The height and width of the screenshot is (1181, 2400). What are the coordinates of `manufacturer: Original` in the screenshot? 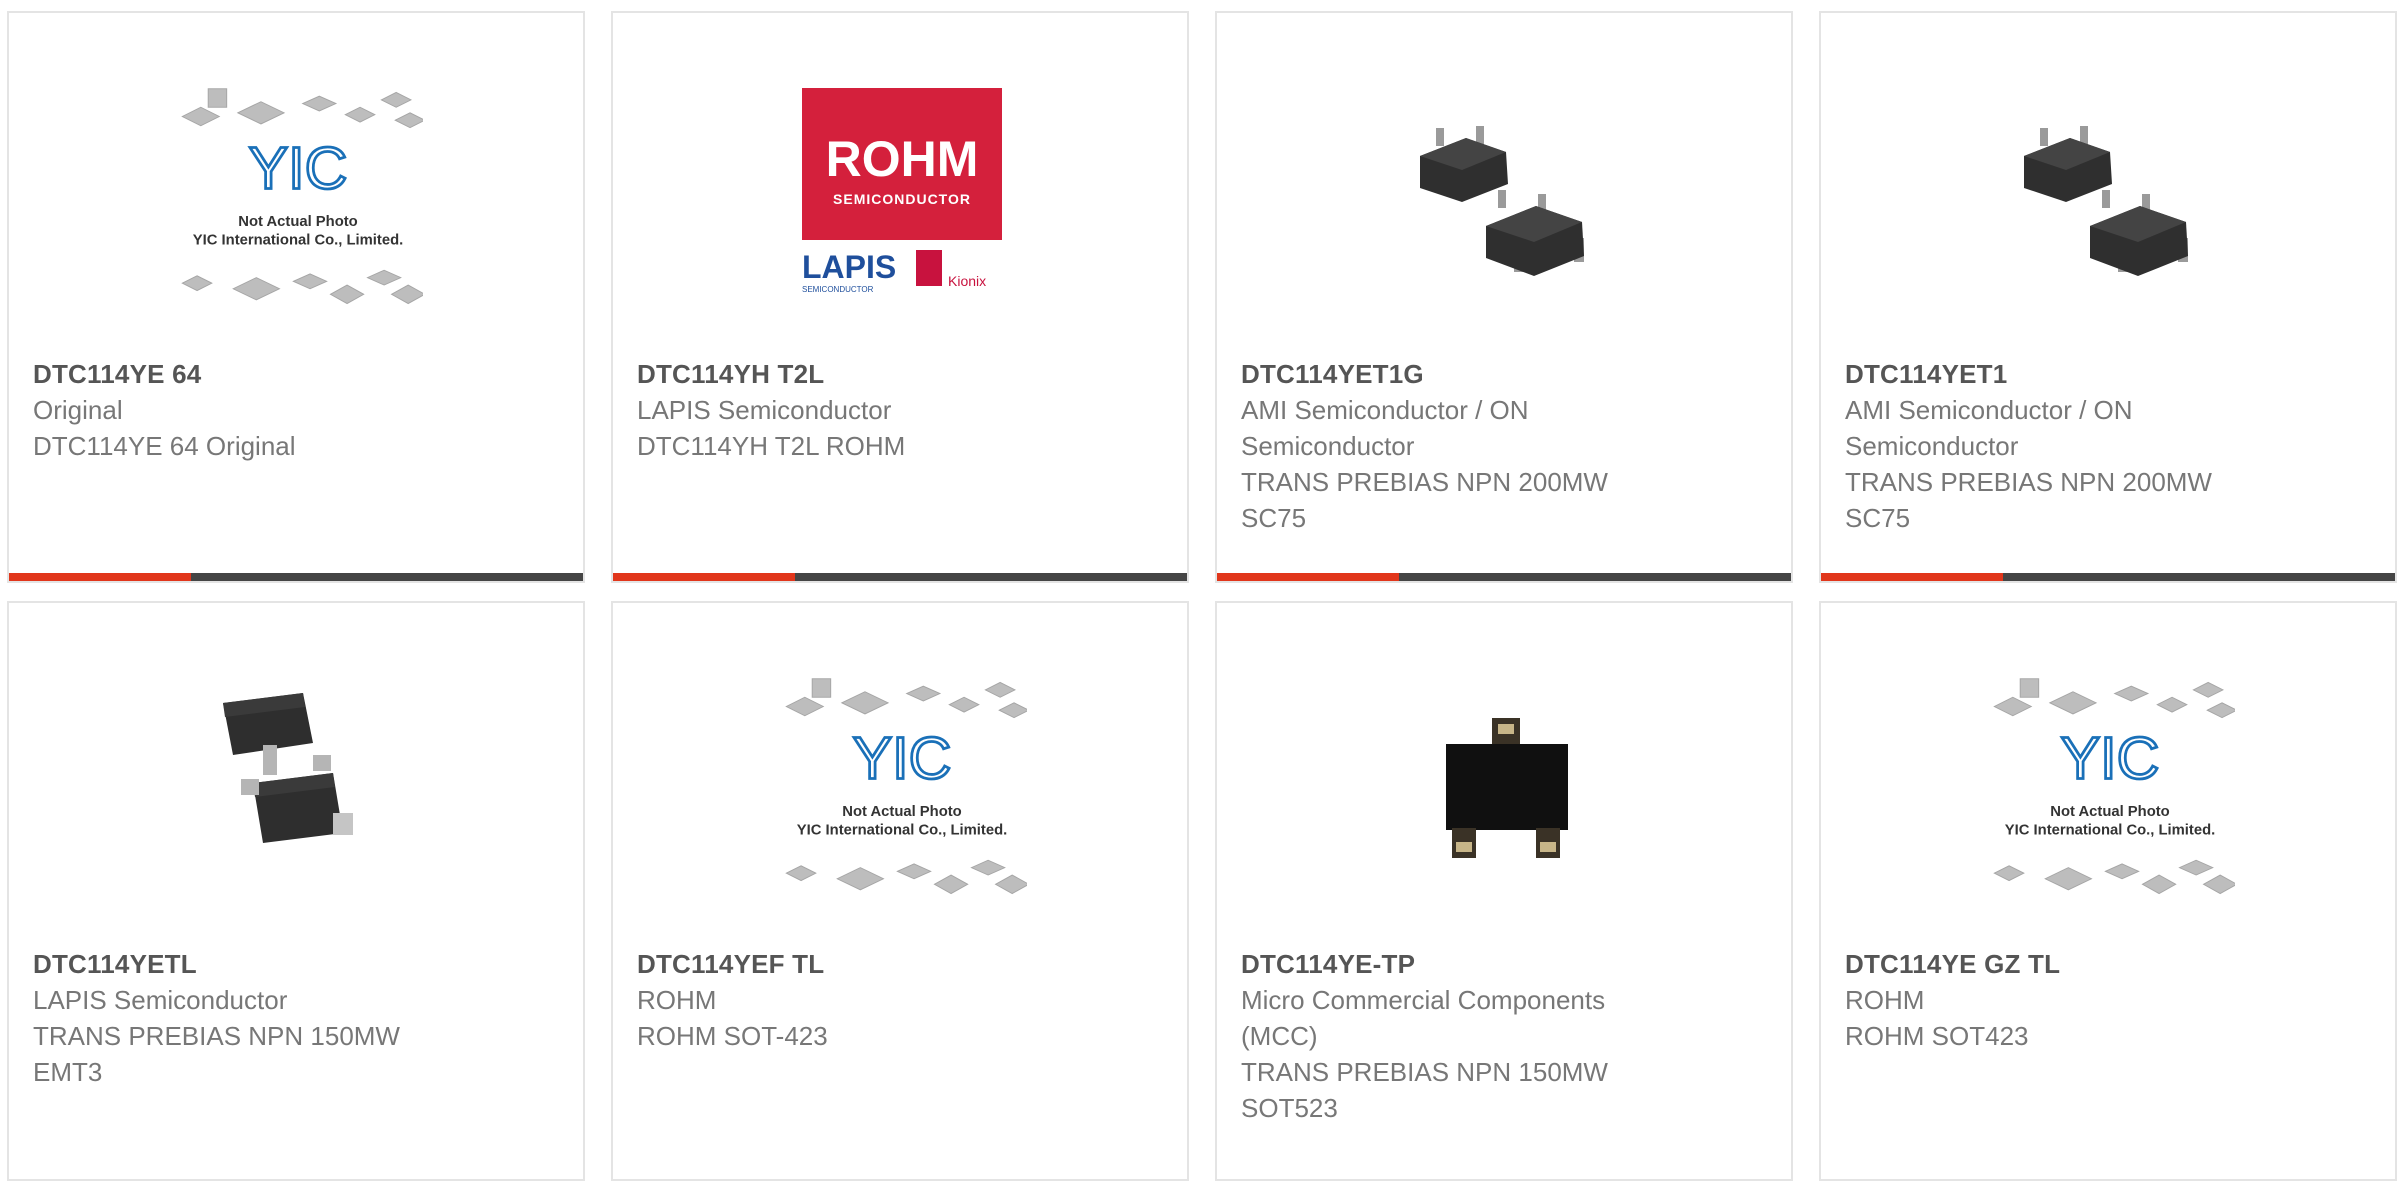 It's located at (78, 410).